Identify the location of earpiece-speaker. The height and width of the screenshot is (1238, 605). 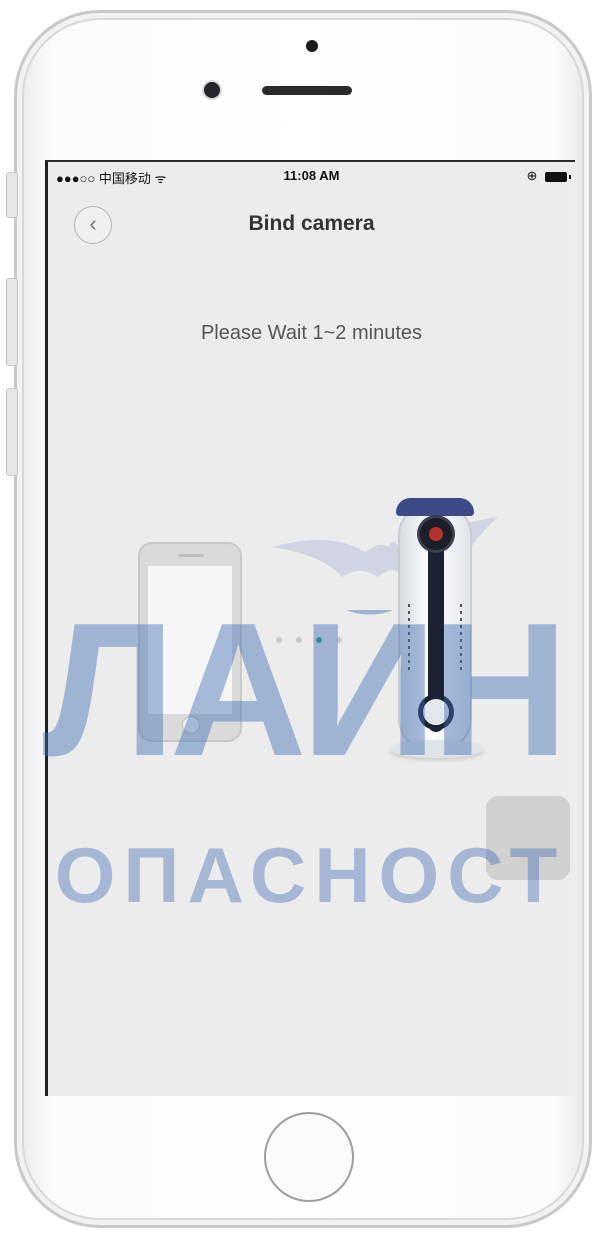
(307, 90).